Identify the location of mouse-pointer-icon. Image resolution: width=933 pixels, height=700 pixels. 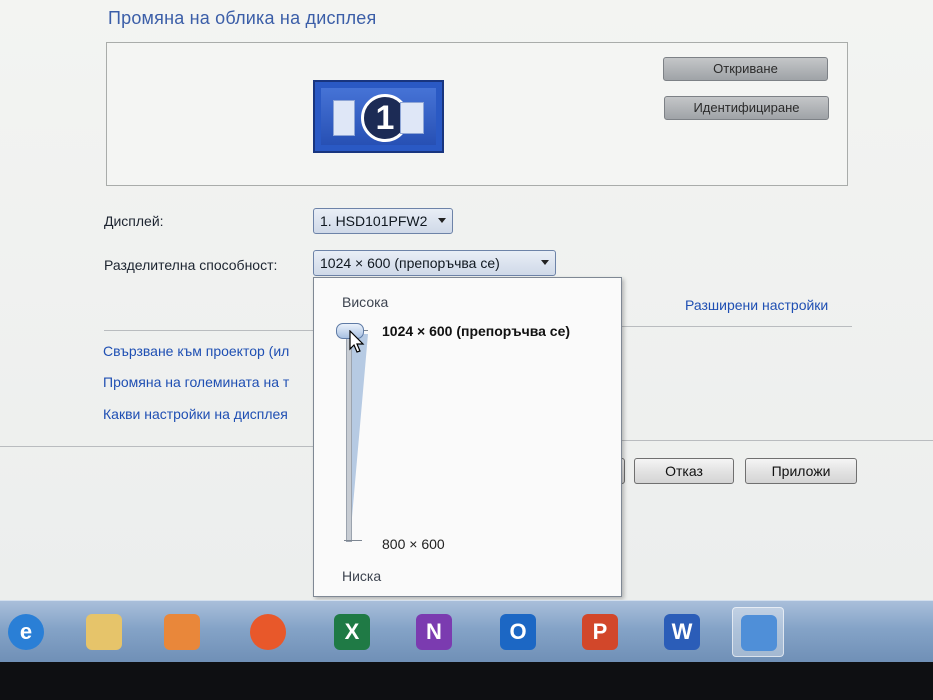
(357, 341).